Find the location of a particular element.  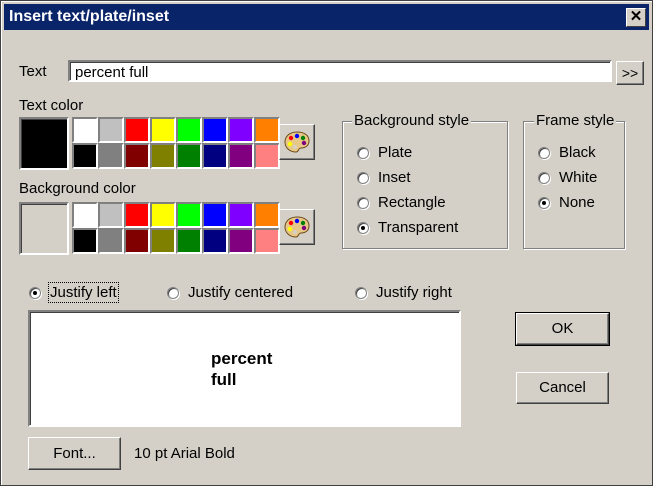

background-color-label: Background color is located at coordinates (77, 188).